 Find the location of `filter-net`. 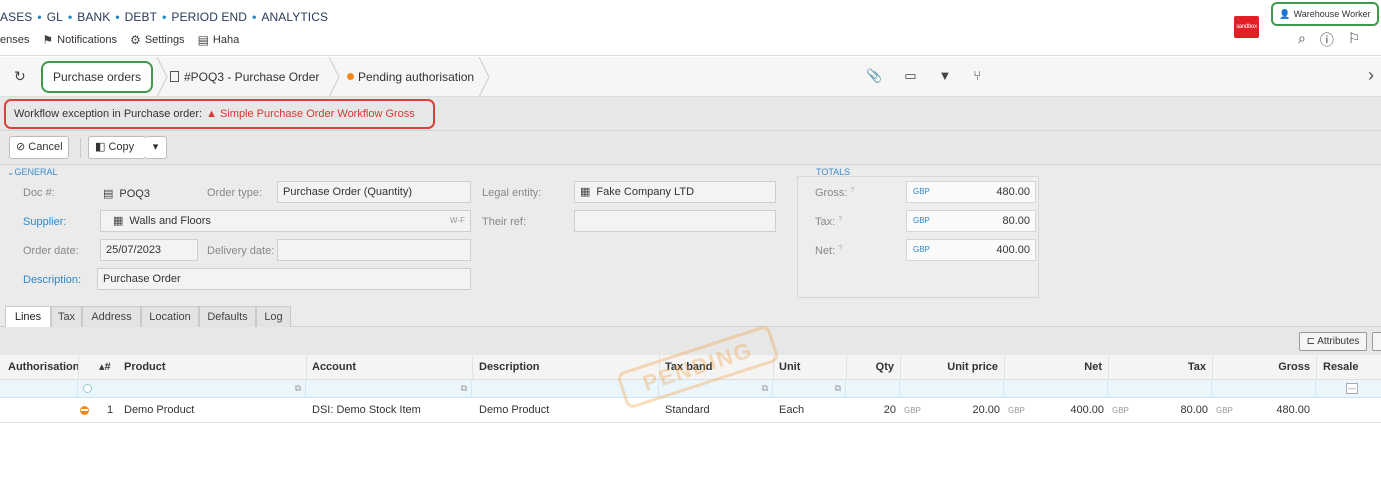

filter-net is located at coordinates (1056, 389).